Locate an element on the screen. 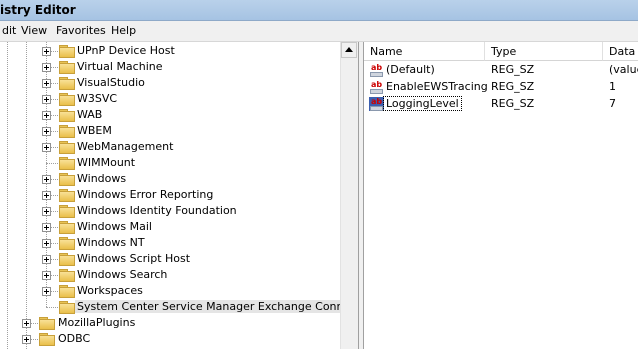  tree-item: Windows NT is located at coordinates (170, 243).